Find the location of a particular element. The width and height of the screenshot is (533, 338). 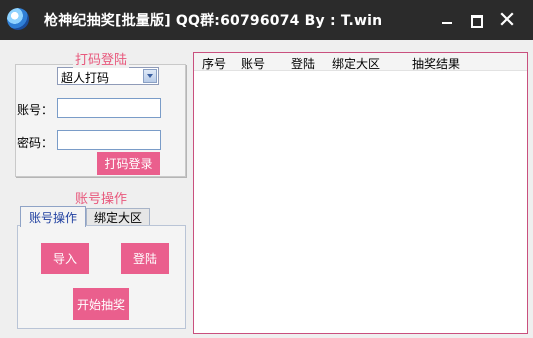

maximize-button is located at coordinates (476, 20).